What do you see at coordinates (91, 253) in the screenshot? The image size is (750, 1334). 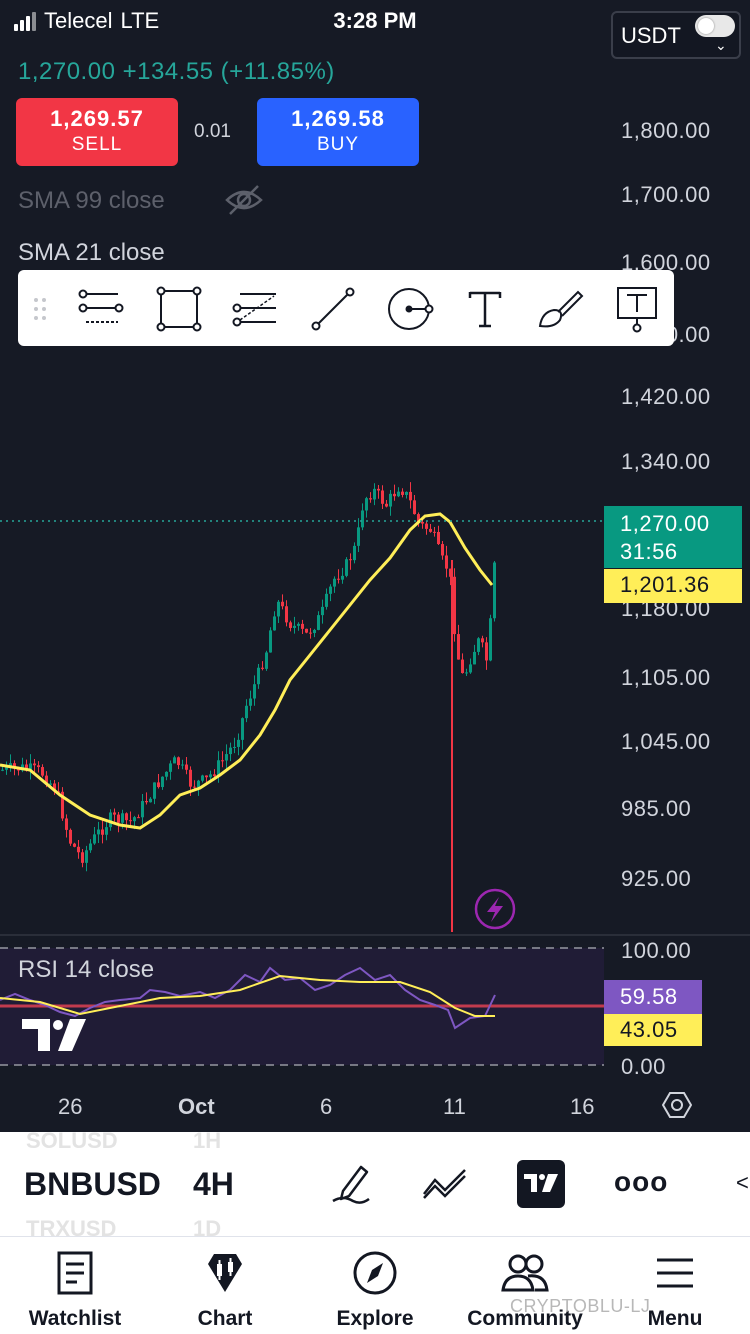 I see `sma-21-label: SMA 21 close` at bounding box center [91, 253].